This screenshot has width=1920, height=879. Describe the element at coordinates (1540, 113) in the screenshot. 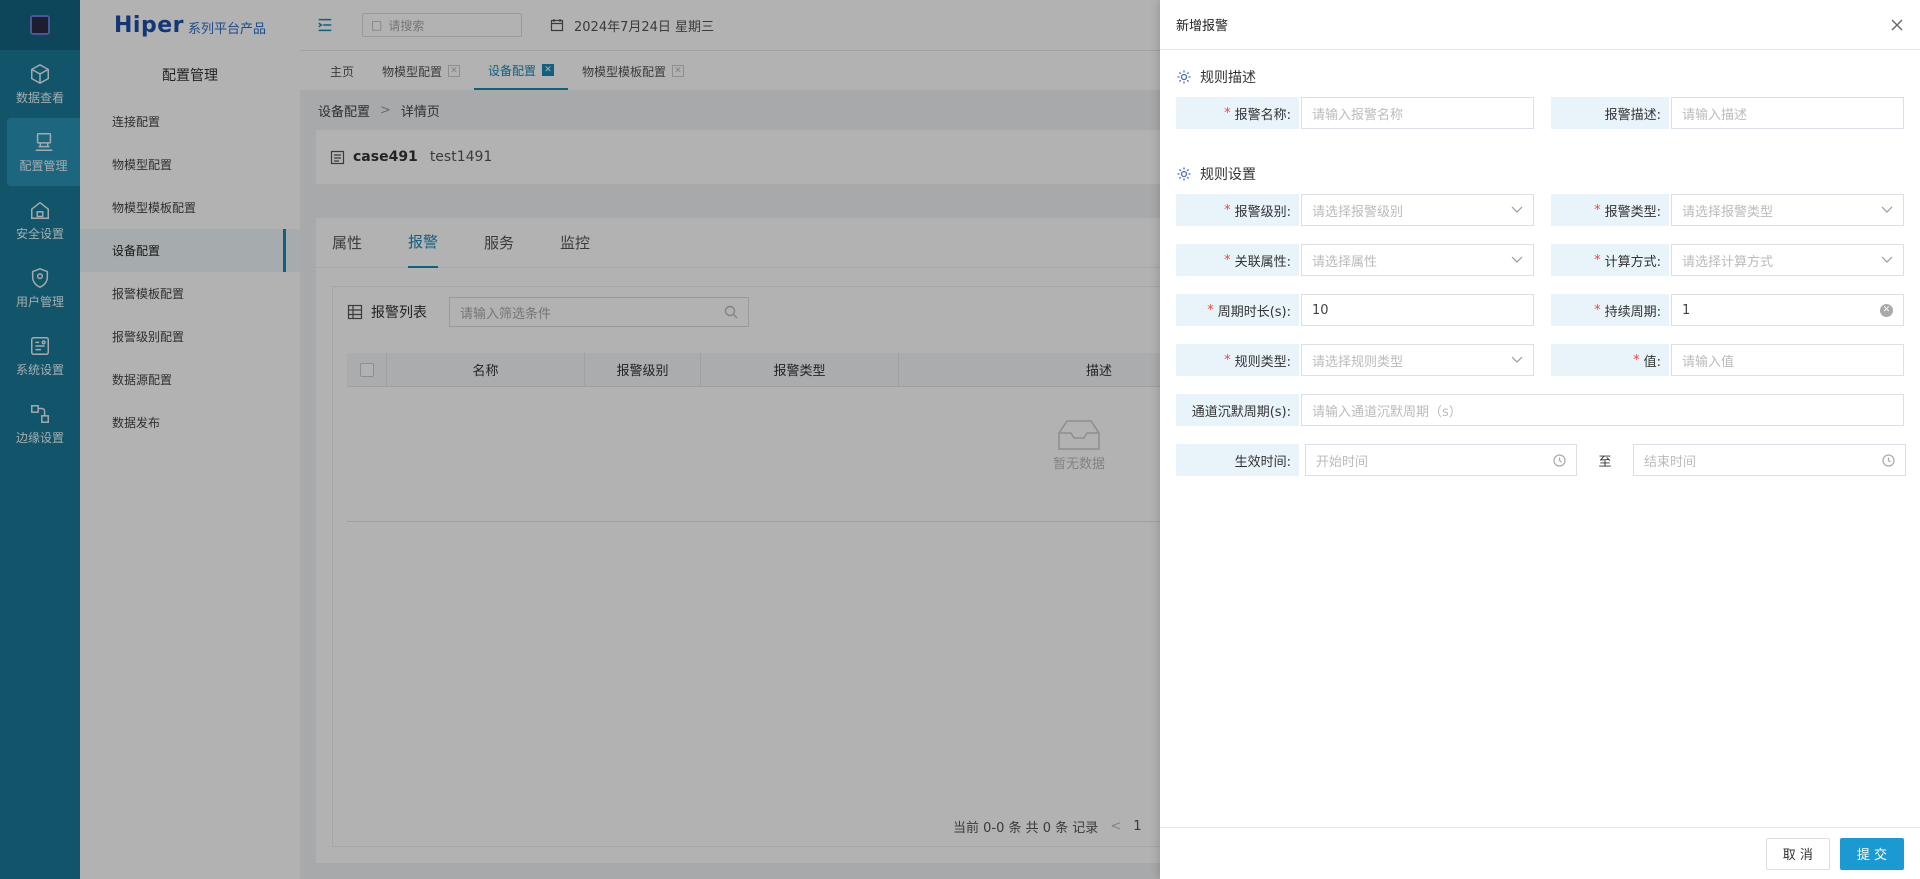

I see `row-name-desc: * 报警名称: 请输入报警名称 报警描述: 请输入描述` at that location.